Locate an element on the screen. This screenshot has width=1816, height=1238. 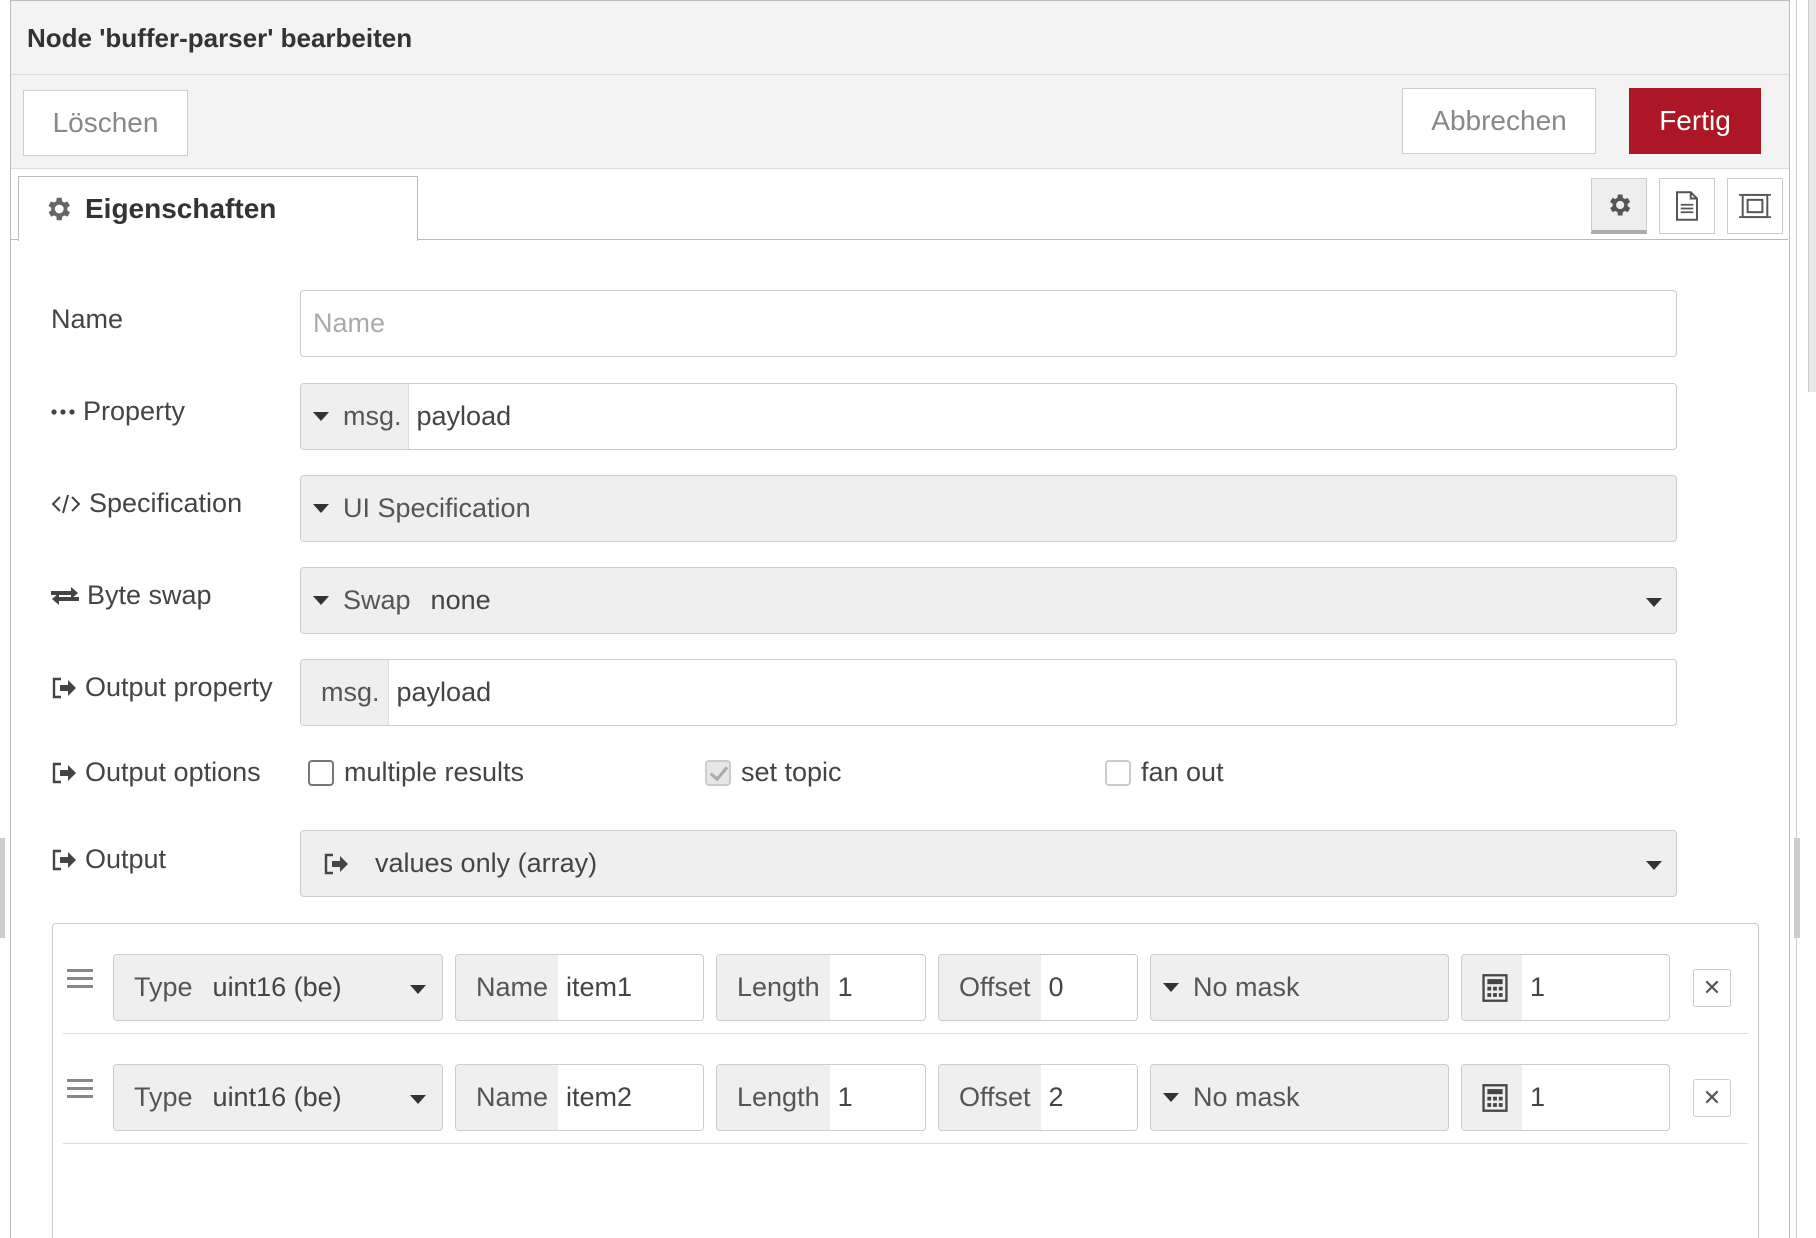
byte-swap-label: Byte swap is located at coordinates (131, 595).